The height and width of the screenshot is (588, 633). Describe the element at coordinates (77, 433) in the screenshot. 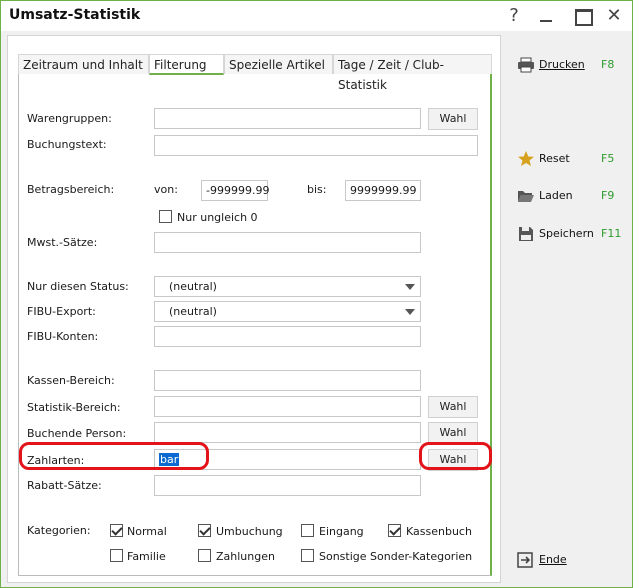

I see `buchende-person-label: Buchende Person:` at that location.